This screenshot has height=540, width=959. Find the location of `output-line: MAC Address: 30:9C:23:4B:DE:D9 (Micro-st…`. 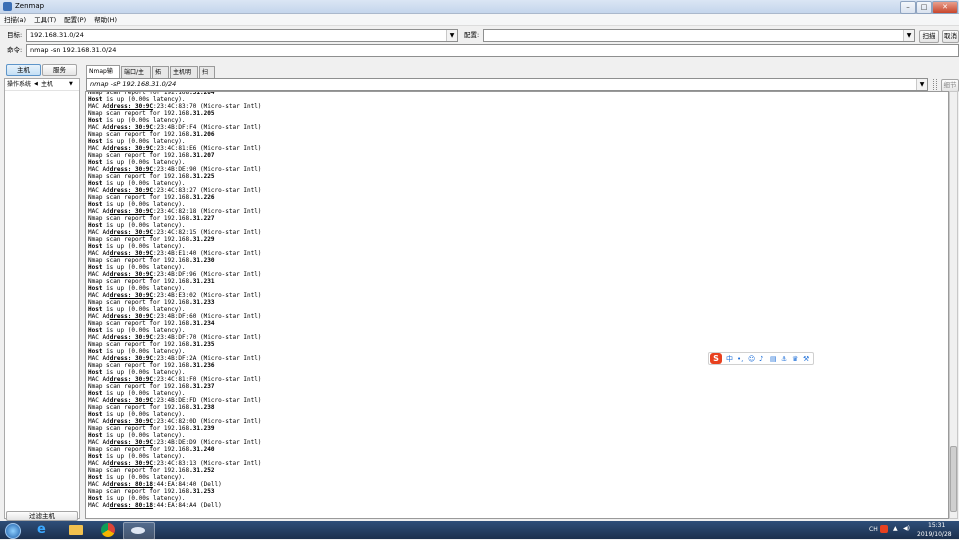

output-line: MAC Address: 30:9C:23:4B:DE:D9 (Micro-st… is located at coordinates (175, 442).